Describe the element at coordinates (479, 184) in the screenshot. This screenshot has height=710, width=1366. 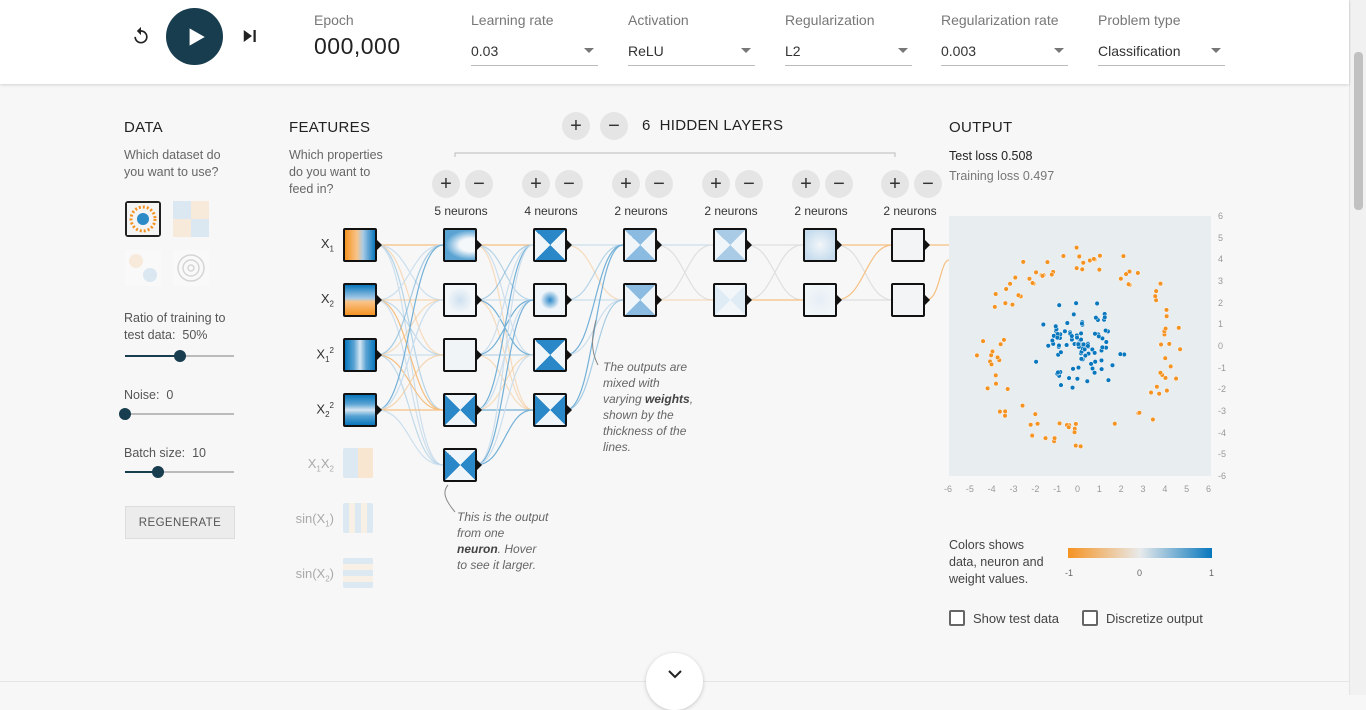
I see `remove-neuron-button-layer-1: −` at that location.